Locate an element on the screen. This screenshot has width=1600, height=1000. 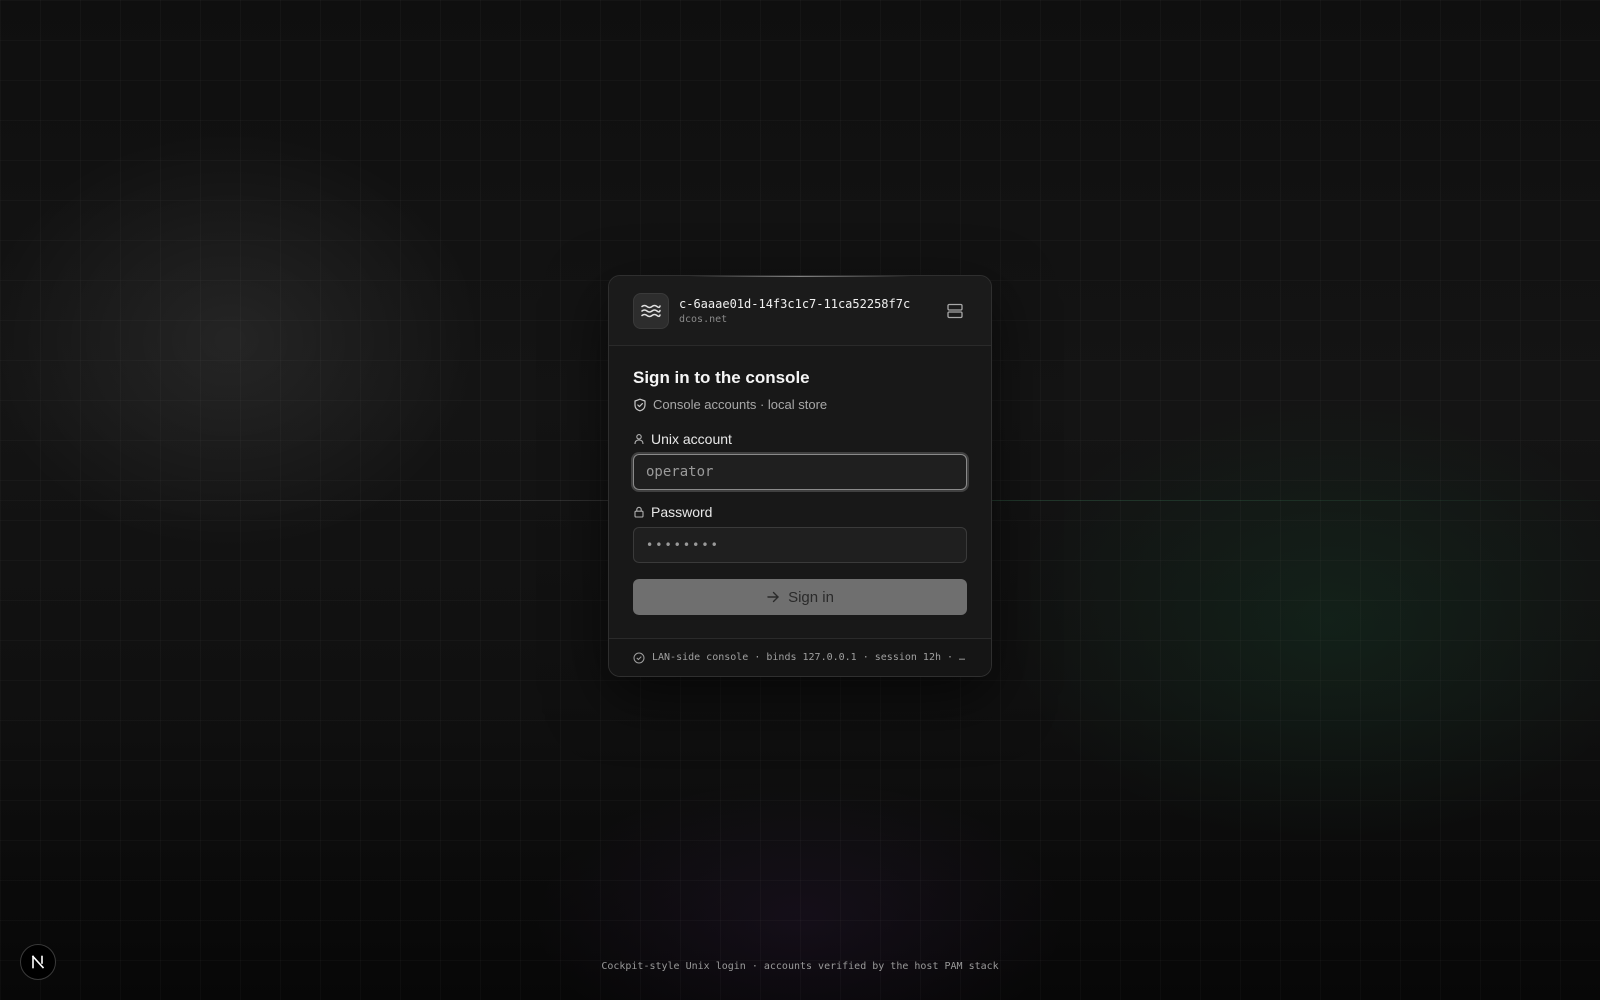
password-label-text: Password is located at coordinates (682, 512).